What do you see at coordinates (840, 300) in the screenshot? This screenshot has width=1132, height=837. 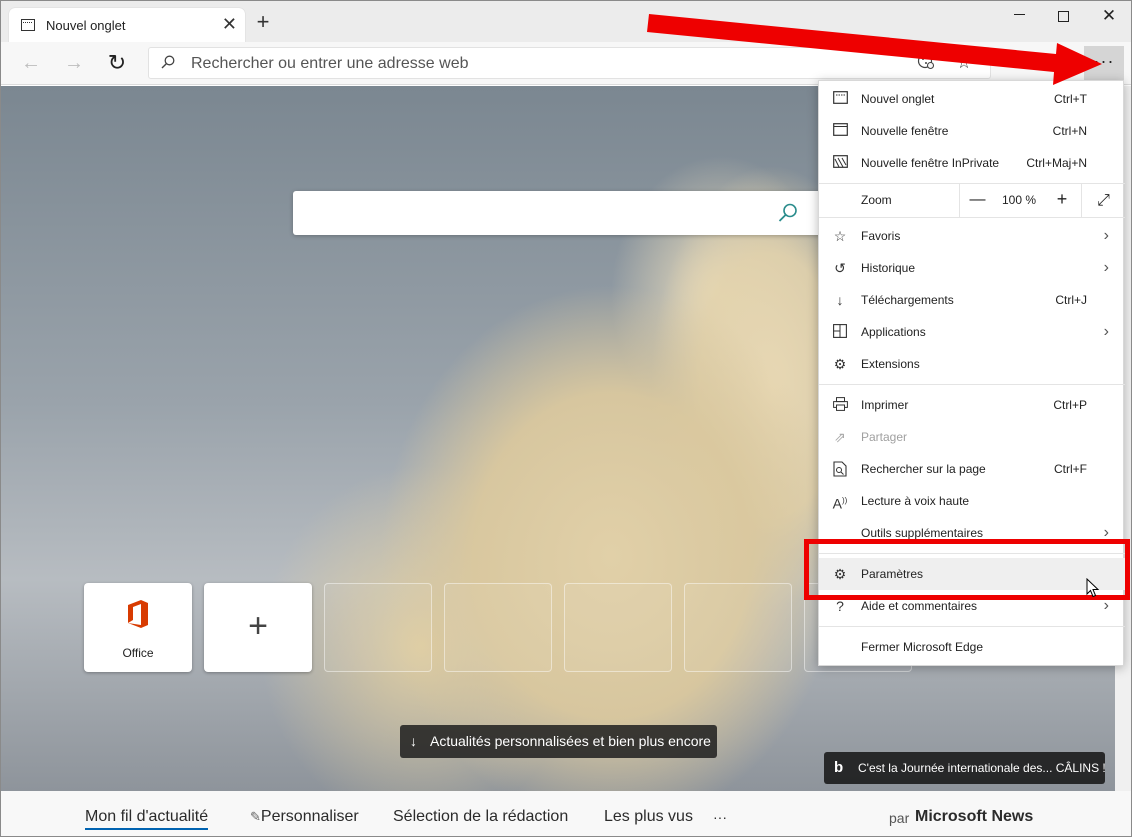 I see `download-icon: ↓` at bounding box center [840, 300].